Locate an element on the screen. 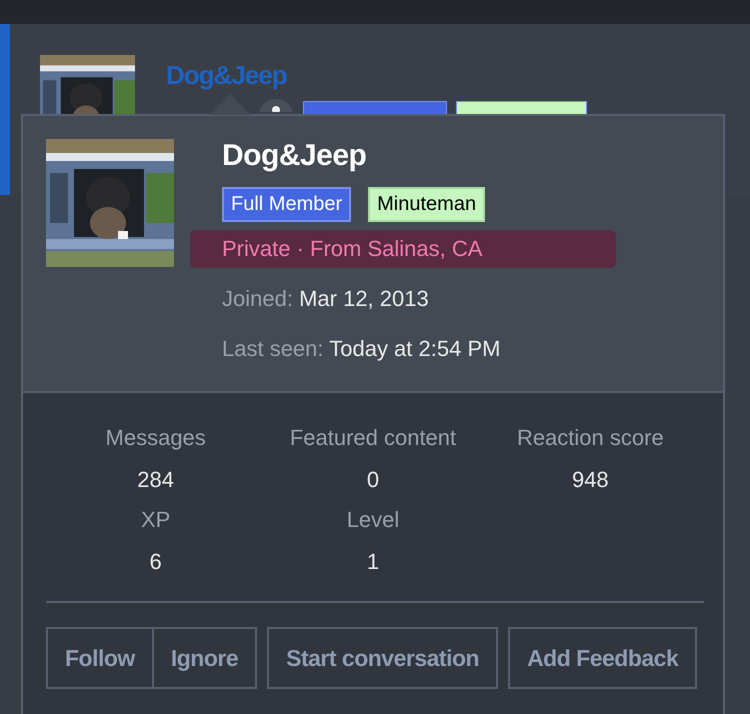 This screenshot has height=714, width=750. username: Dog&Jeep is located at coordinates (419, 156).